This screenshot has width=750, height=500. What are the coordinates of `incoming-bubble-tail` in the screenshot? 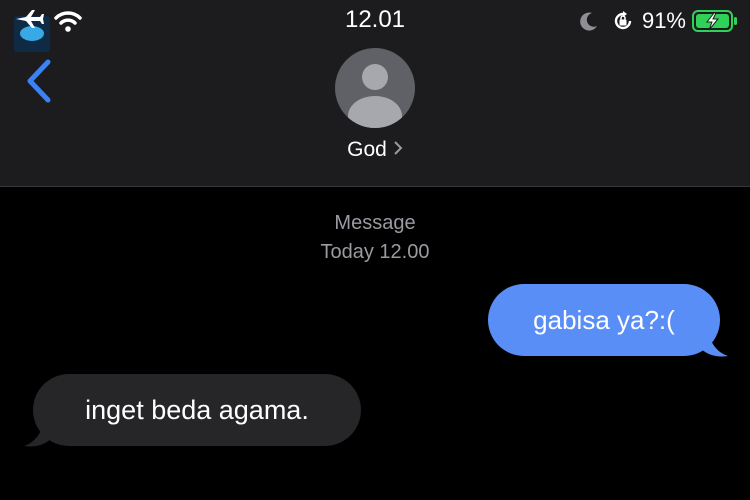 It's located at (38, 433).